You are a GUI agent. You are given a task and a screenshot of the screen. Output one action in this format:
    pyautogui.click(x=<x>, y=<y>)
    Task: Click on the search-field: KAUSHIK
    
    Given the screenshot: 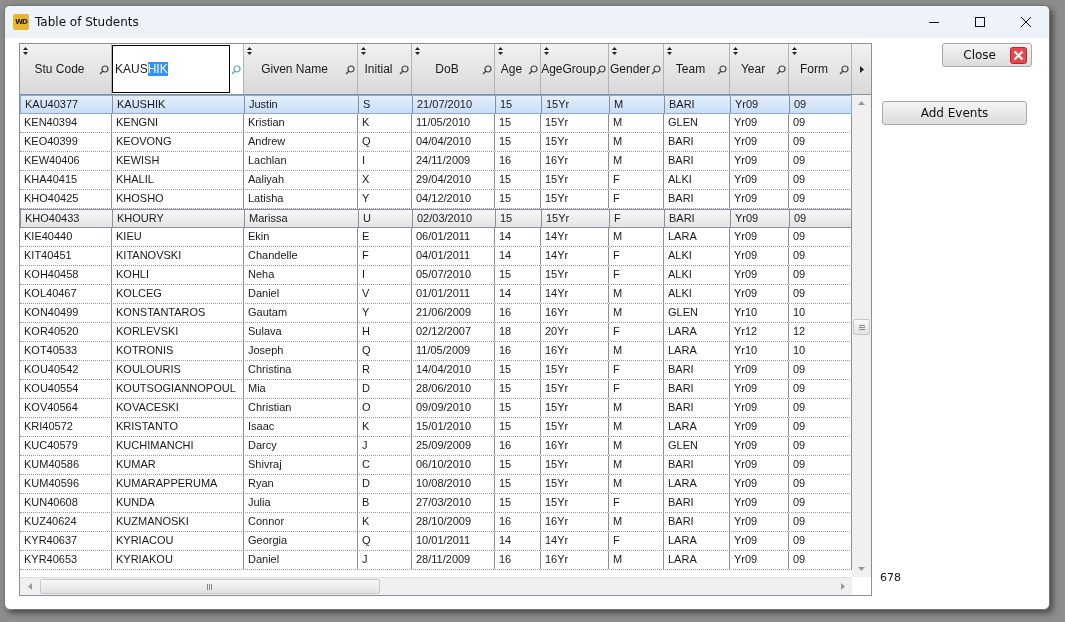 What is the action you would take?
    pyautogui.click(x=171, y=69)
    